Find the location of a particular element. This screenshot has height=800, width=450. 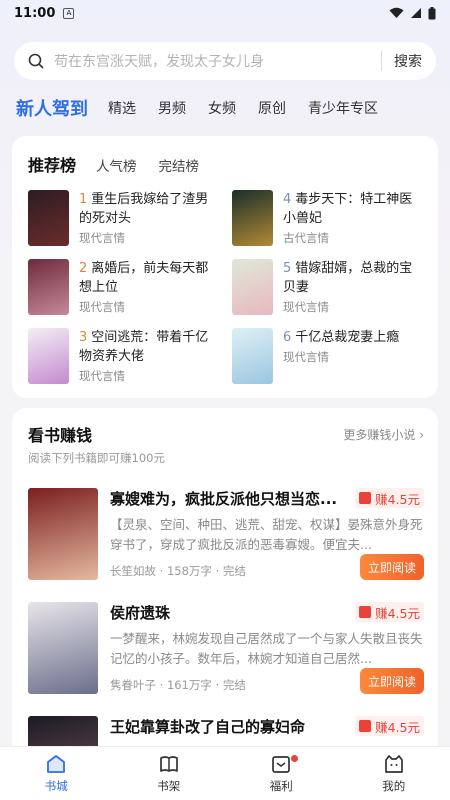

ranking-item: 4 毒步天下：特工神医小兽妃古代言情 is located at coordinates (328, 219).